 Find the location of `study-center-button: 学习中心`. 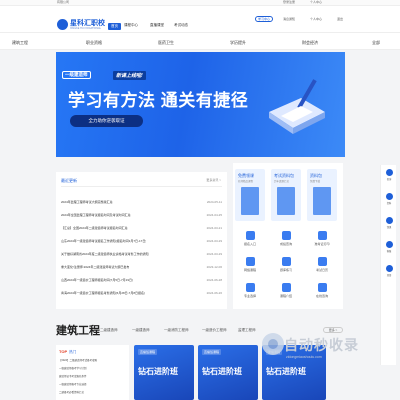

study-center-button: 学习中心 is located at coordinates (264, 19).